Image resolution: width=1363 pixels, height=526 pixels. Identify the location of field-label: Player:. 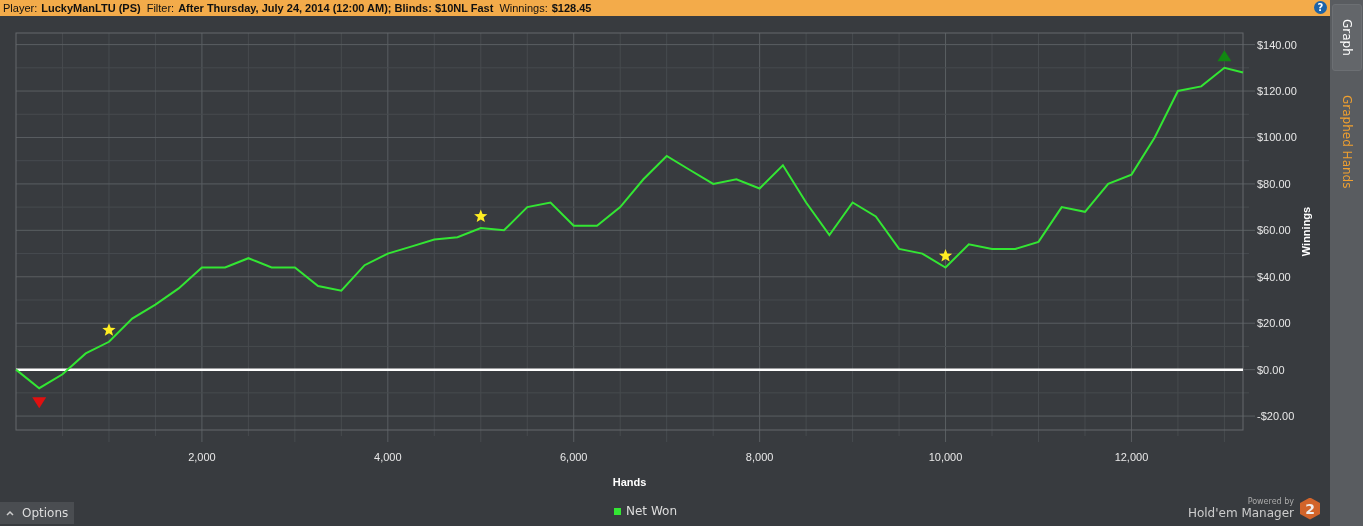
(20, 8).